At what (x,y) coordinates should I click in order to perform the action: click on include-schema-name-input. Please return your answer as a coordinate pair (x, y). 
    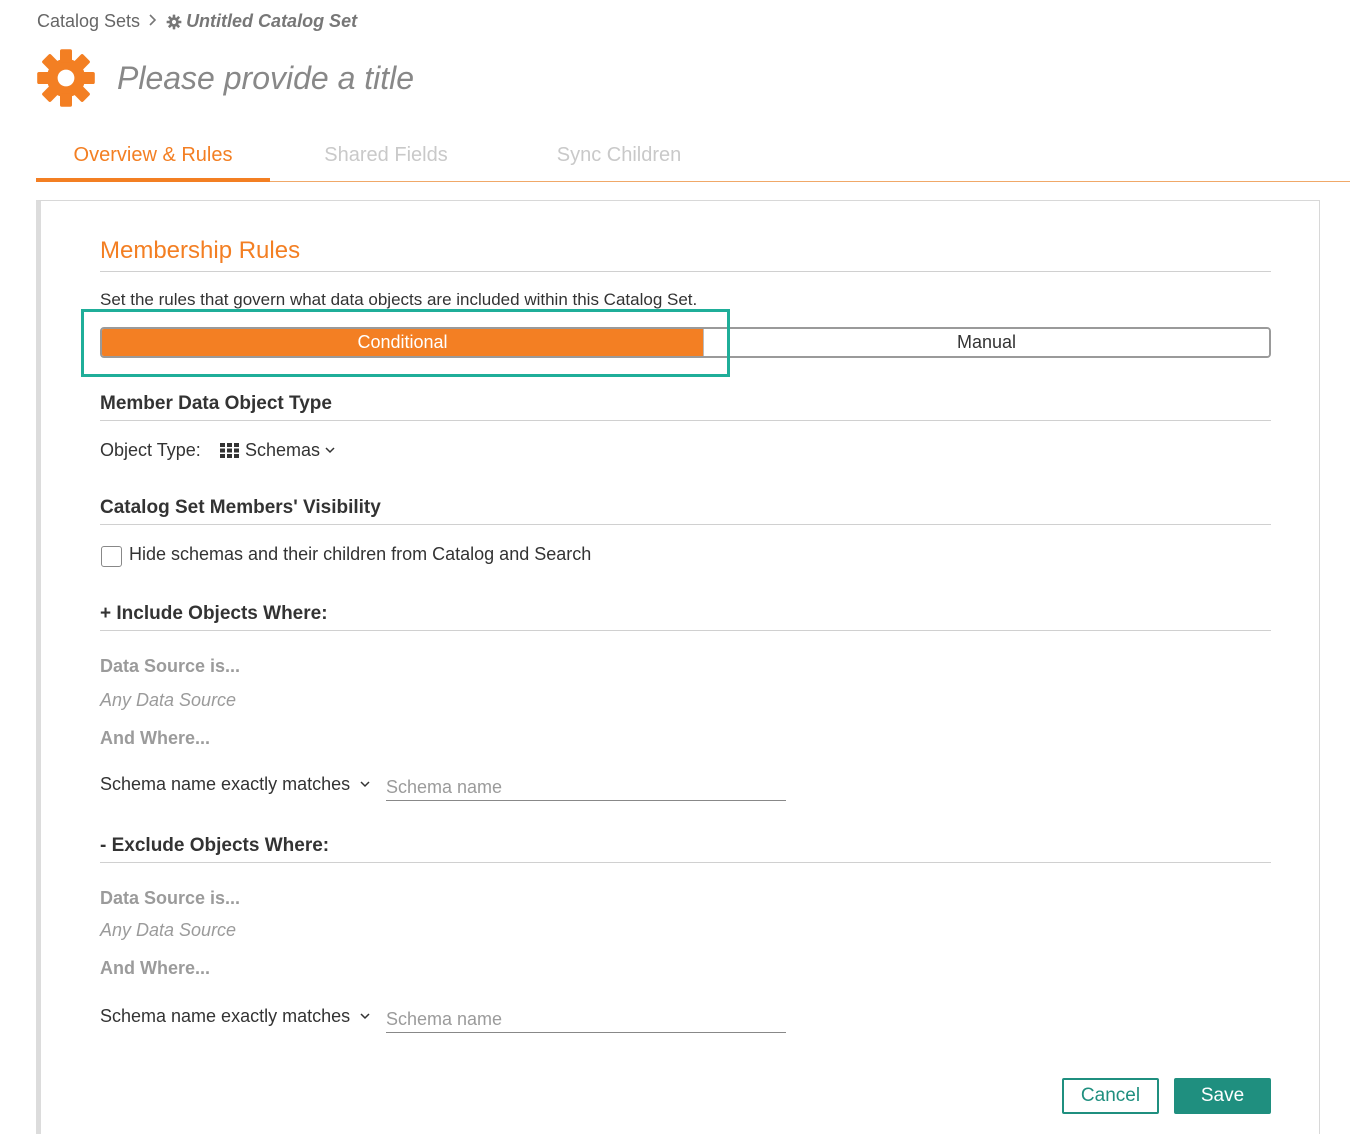
    Looking at the image, I should click on (586, 786).